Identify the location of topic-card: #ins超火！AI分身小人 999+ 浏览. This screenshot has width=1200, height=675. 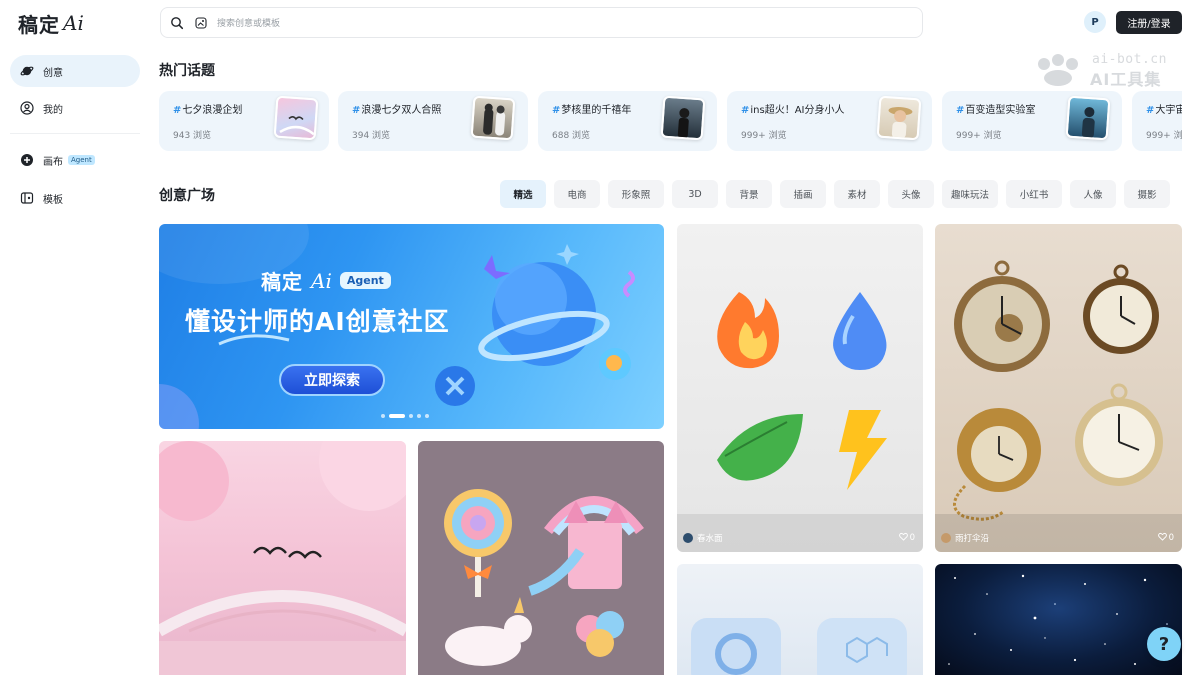
(829, 121).